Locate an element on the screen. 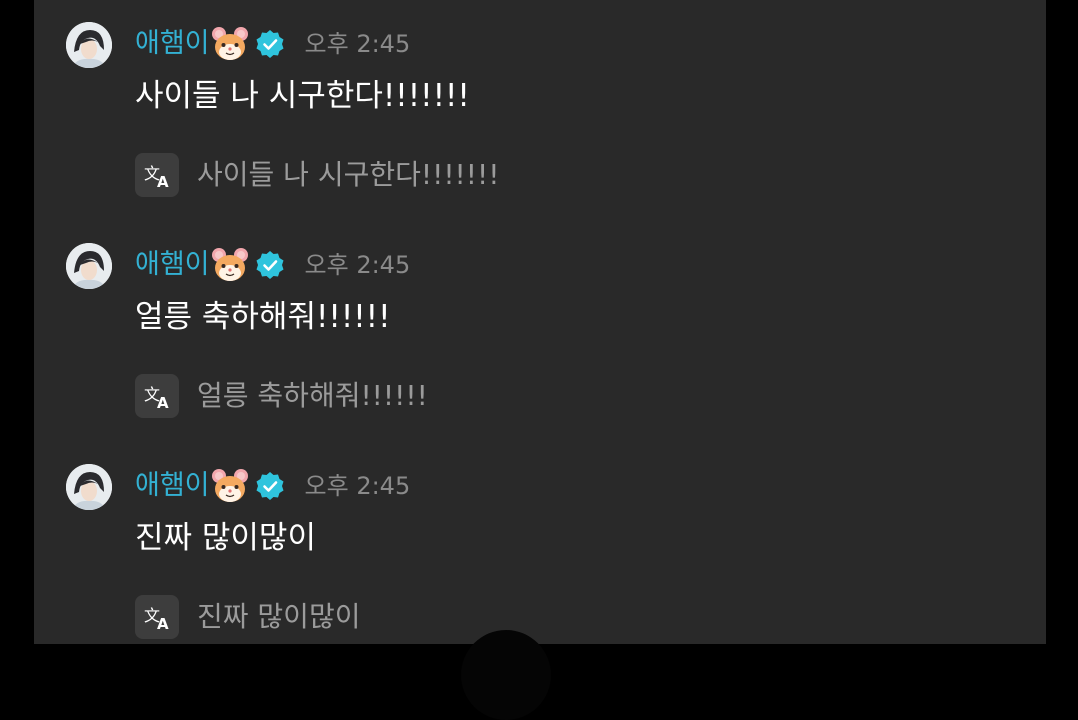 This screenshot has height=720, width=1078. translation-row: 文 A 진짜 많이많이 is located at coordinates (247, 617).